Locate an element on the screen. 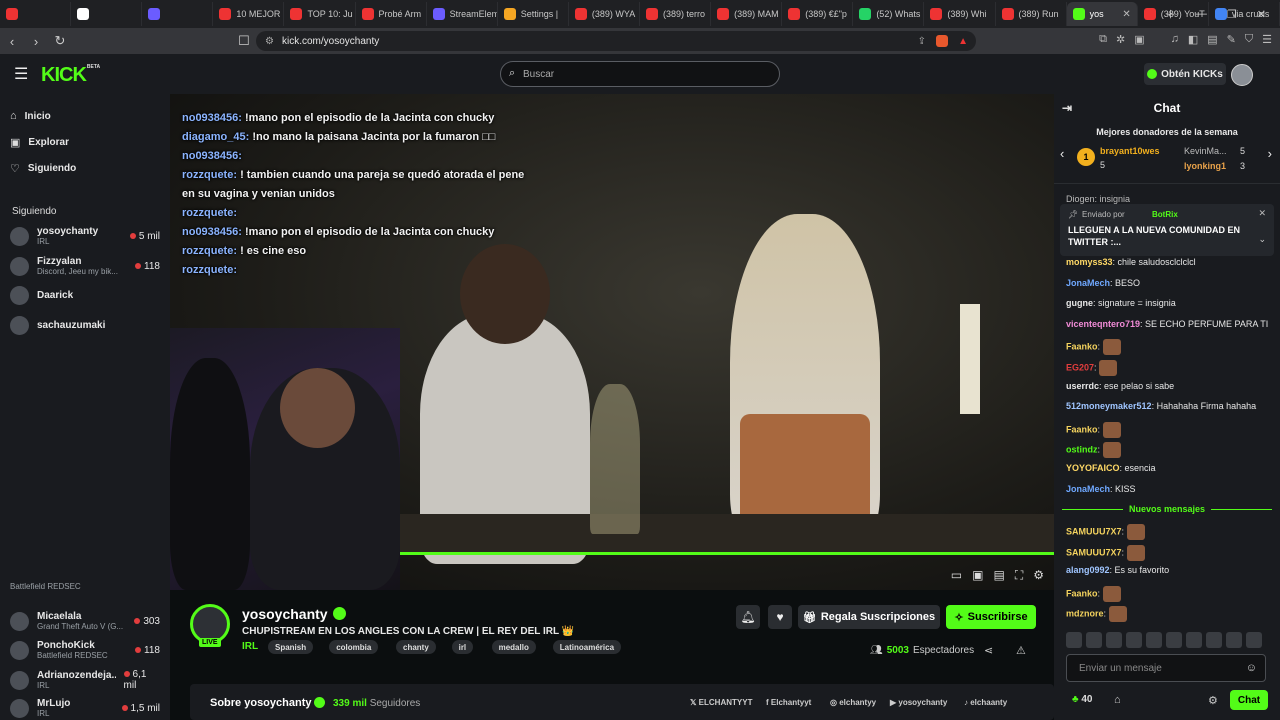  channel-points: ♣ 40 is located at coordinates (1082, 699).